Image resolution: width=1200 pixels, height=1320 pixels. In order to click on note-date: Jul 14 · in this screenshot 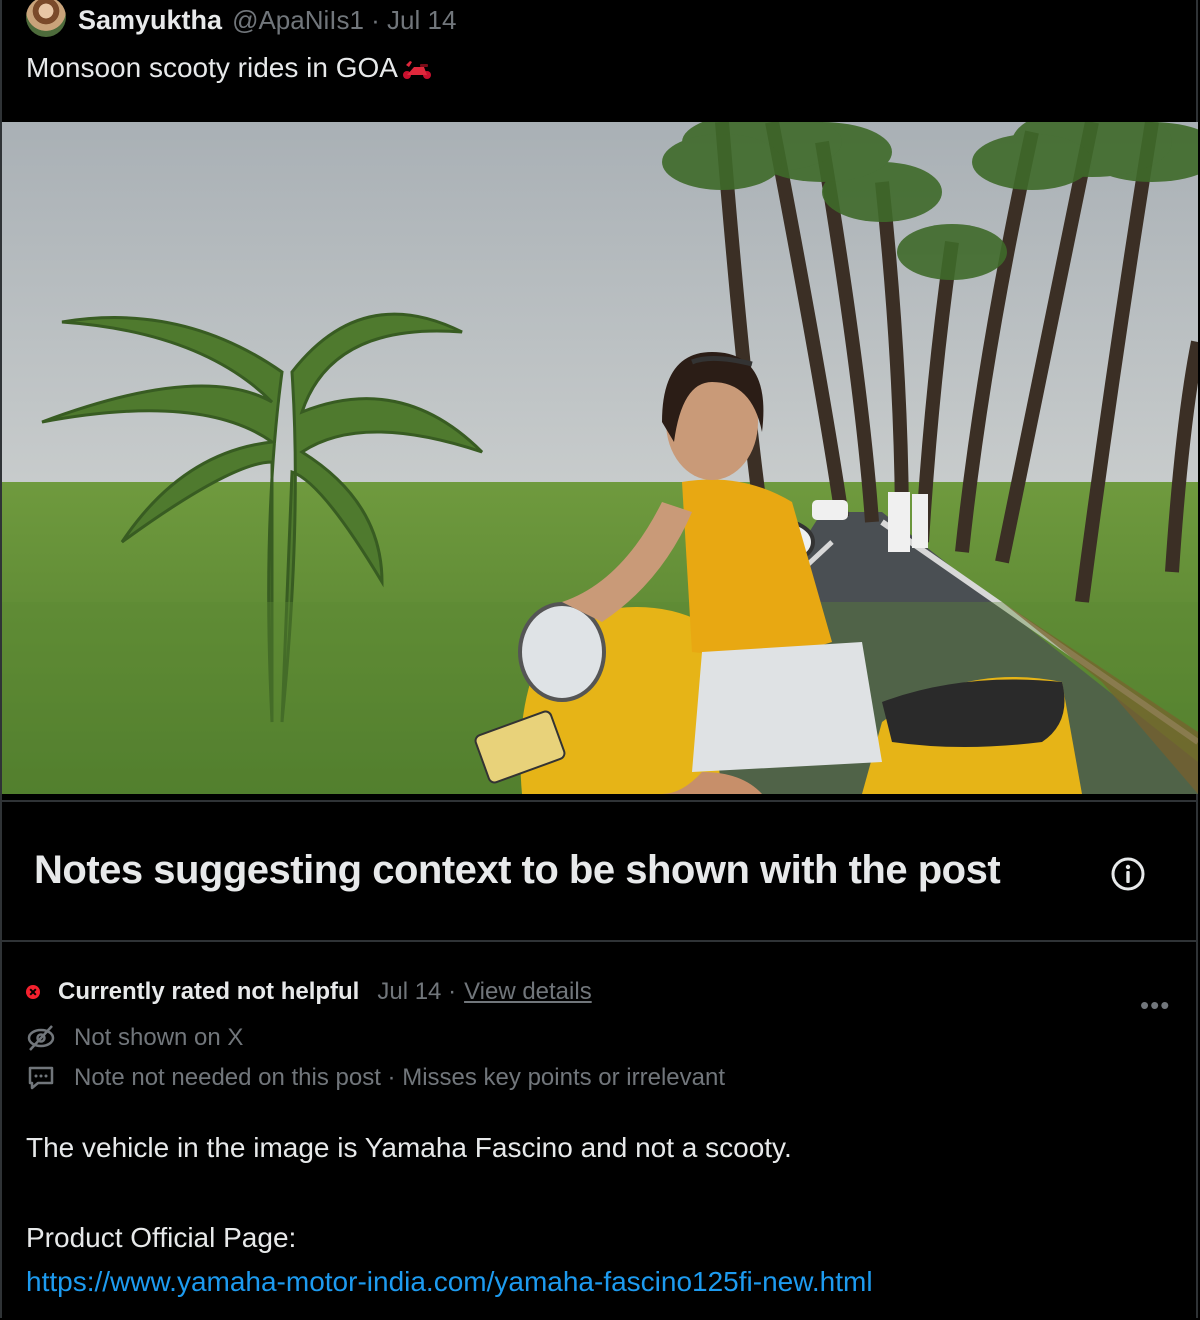, I will do `click(417, 991)`.